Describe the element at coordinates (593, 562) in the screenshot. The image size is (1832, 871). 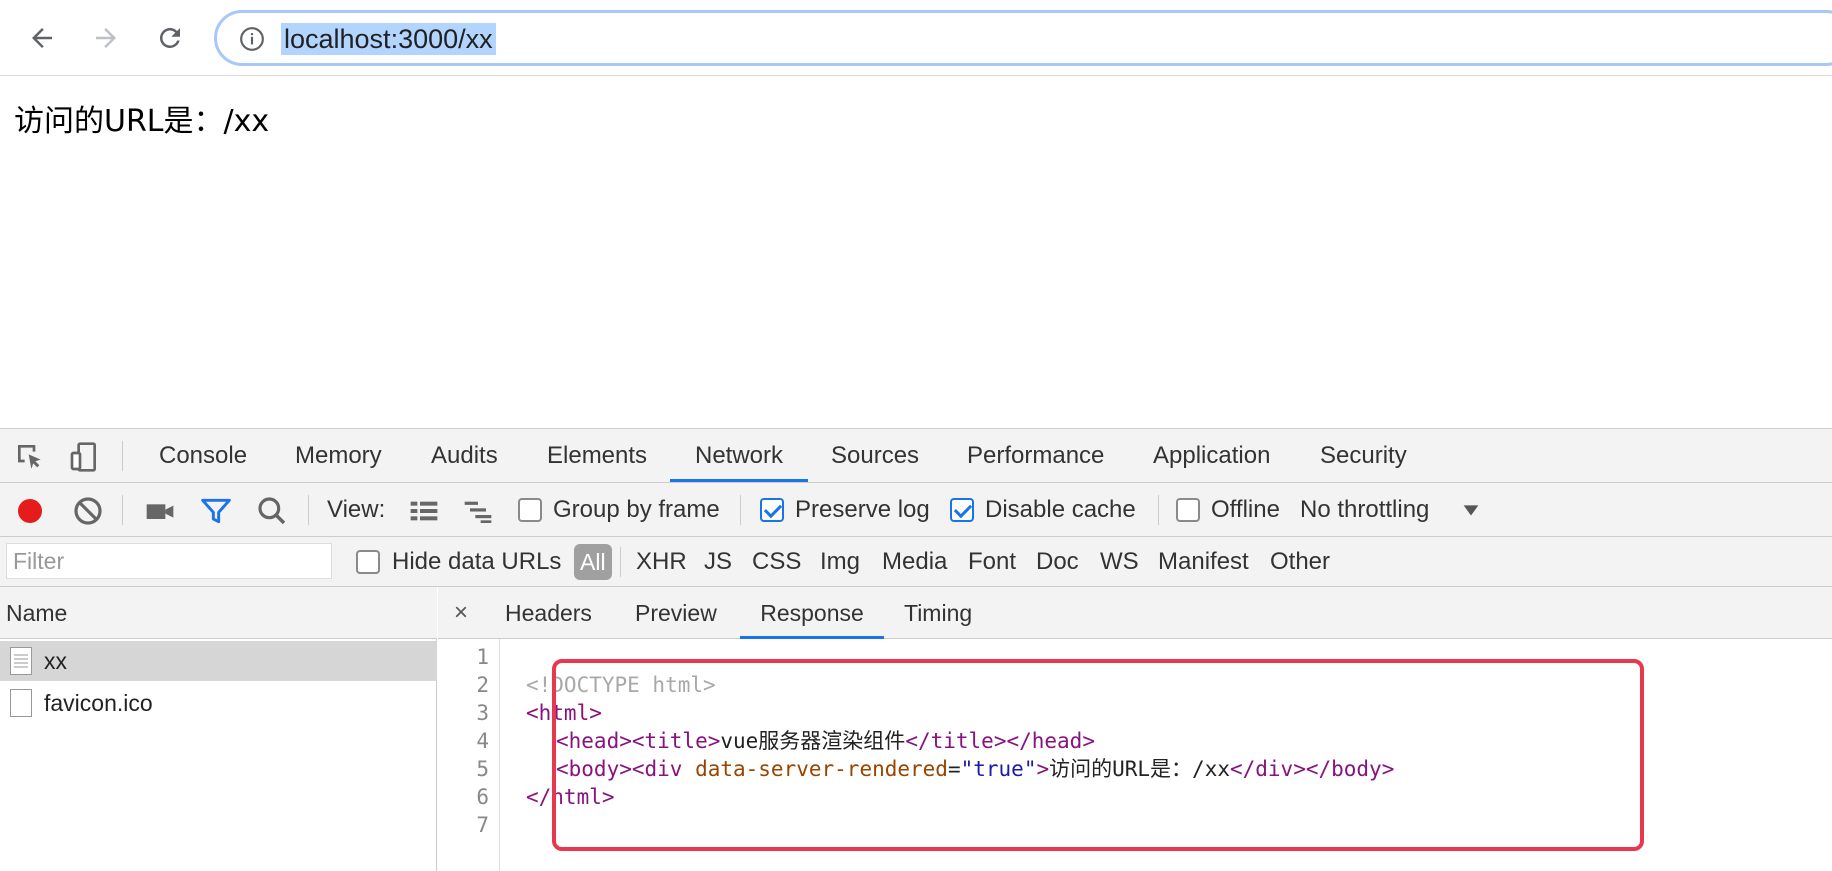
I see `filter-type-all: All` at that location.